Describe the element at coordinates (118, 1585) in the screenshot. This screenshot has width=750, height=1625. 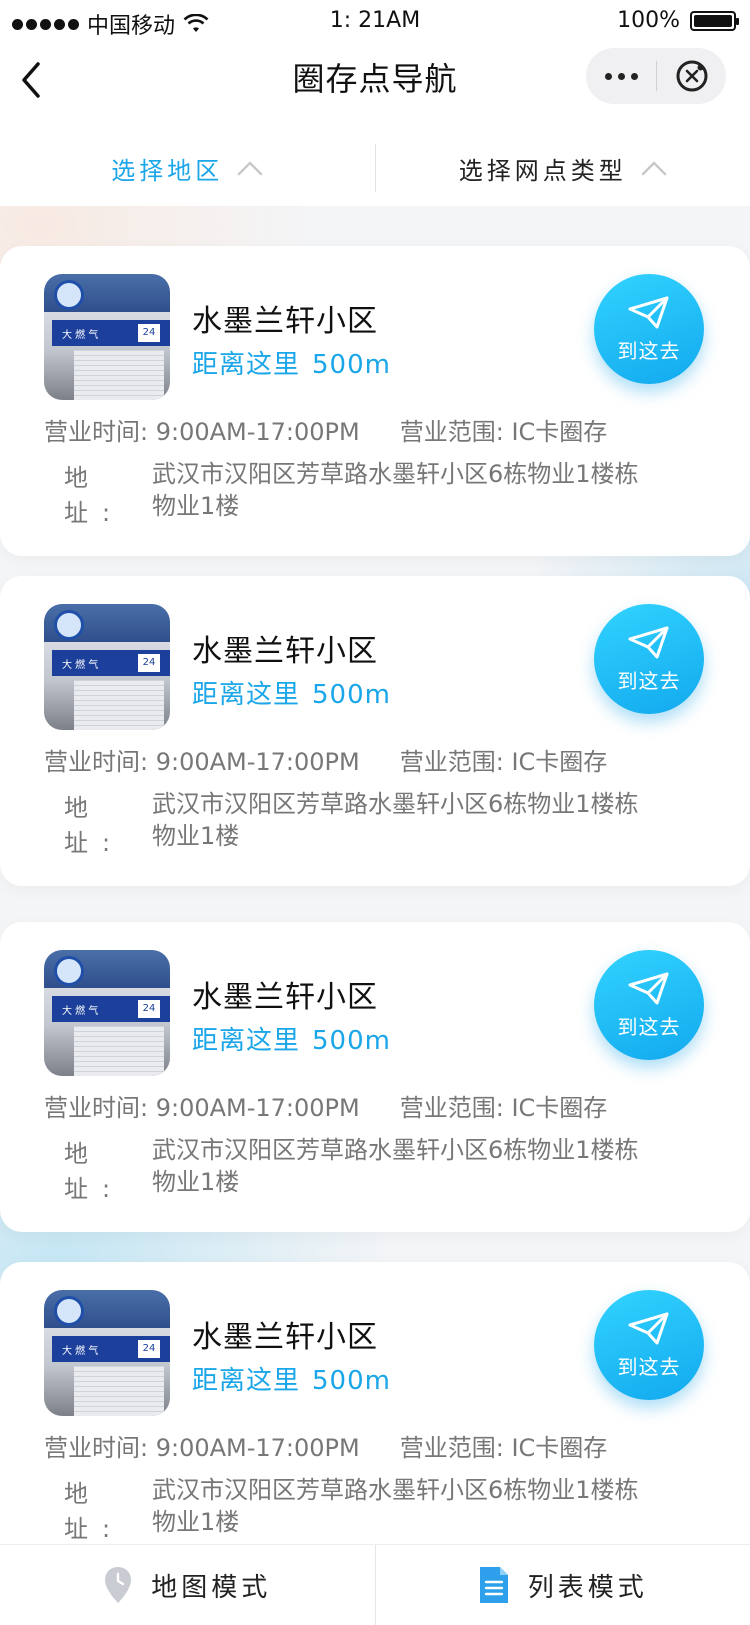
I see `map-pin-icon` at that location.